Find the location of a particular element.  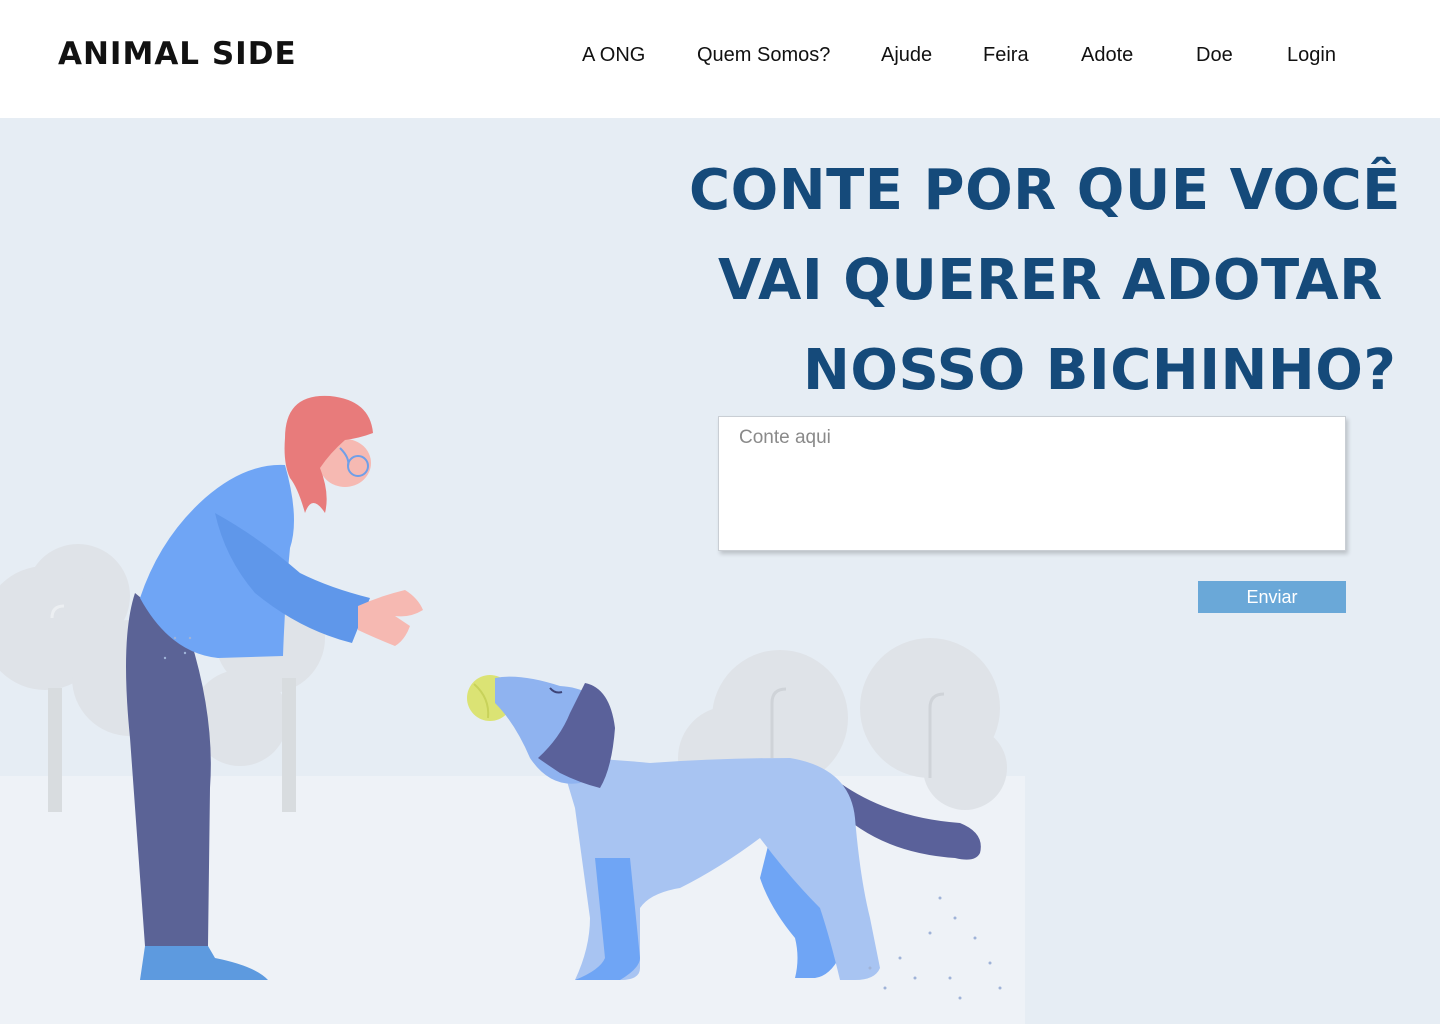

headline-line-2: VAI QUERER ADOTAR is located at coordinates (1050, 280).